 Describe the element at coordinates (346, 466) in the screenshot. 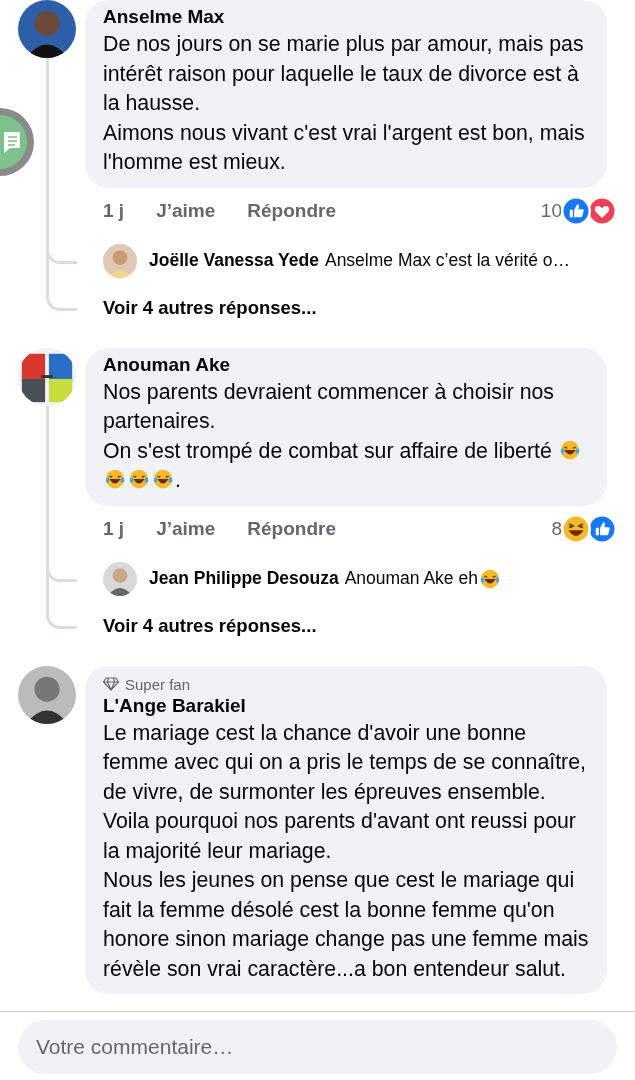

I see `comment-text: On s'est trompé de combat sur affaire de liberté .` at that location.